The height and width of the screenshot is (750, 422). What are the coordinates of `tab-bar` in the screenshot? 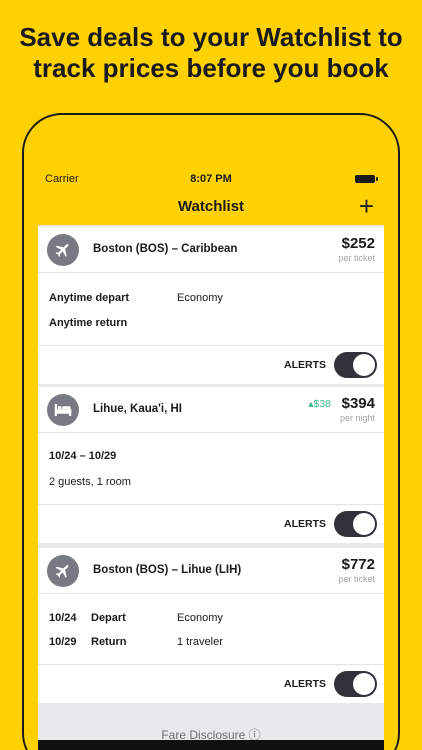 It's located at (211, 745).